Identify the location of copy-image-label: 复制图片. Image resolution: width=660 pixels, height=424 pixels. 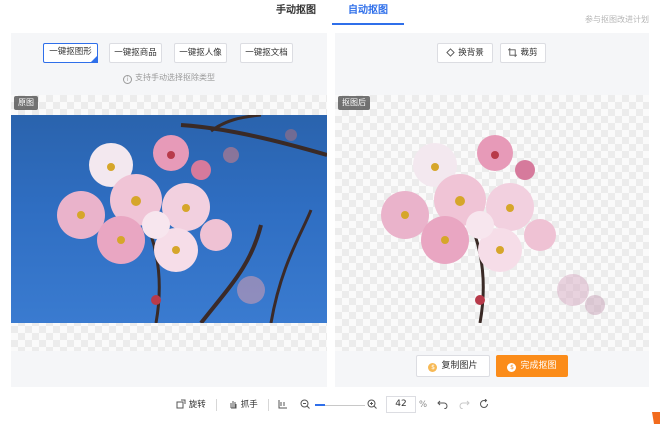
(459, 366).